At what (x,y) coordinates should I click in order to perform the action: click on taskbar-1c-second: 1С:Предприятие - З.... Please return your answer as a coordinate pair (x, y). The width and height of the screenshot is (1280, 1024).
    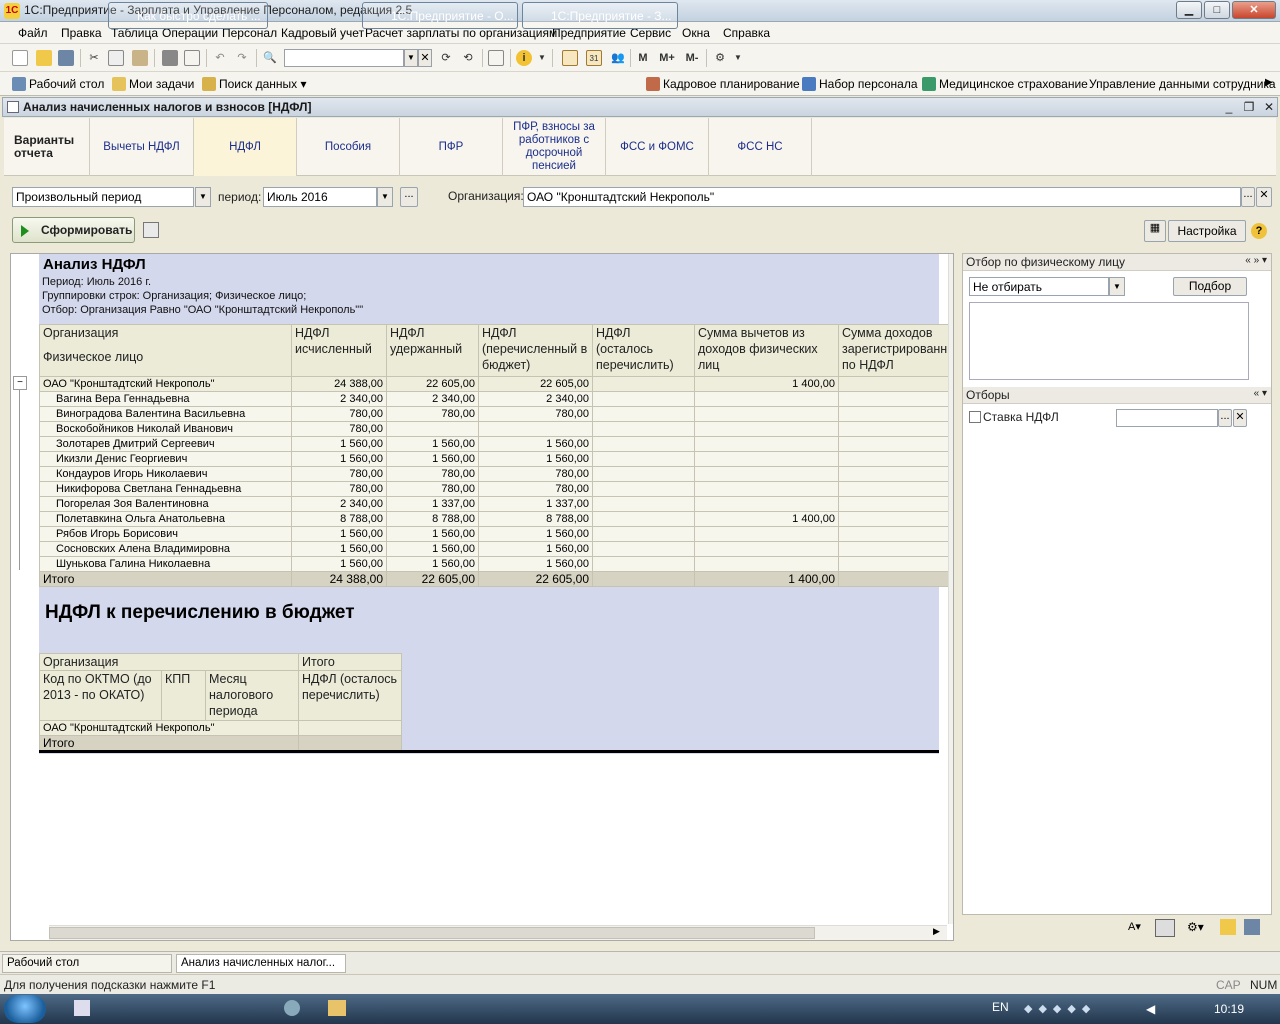
    Looking at the image, I should click on (600, 15).